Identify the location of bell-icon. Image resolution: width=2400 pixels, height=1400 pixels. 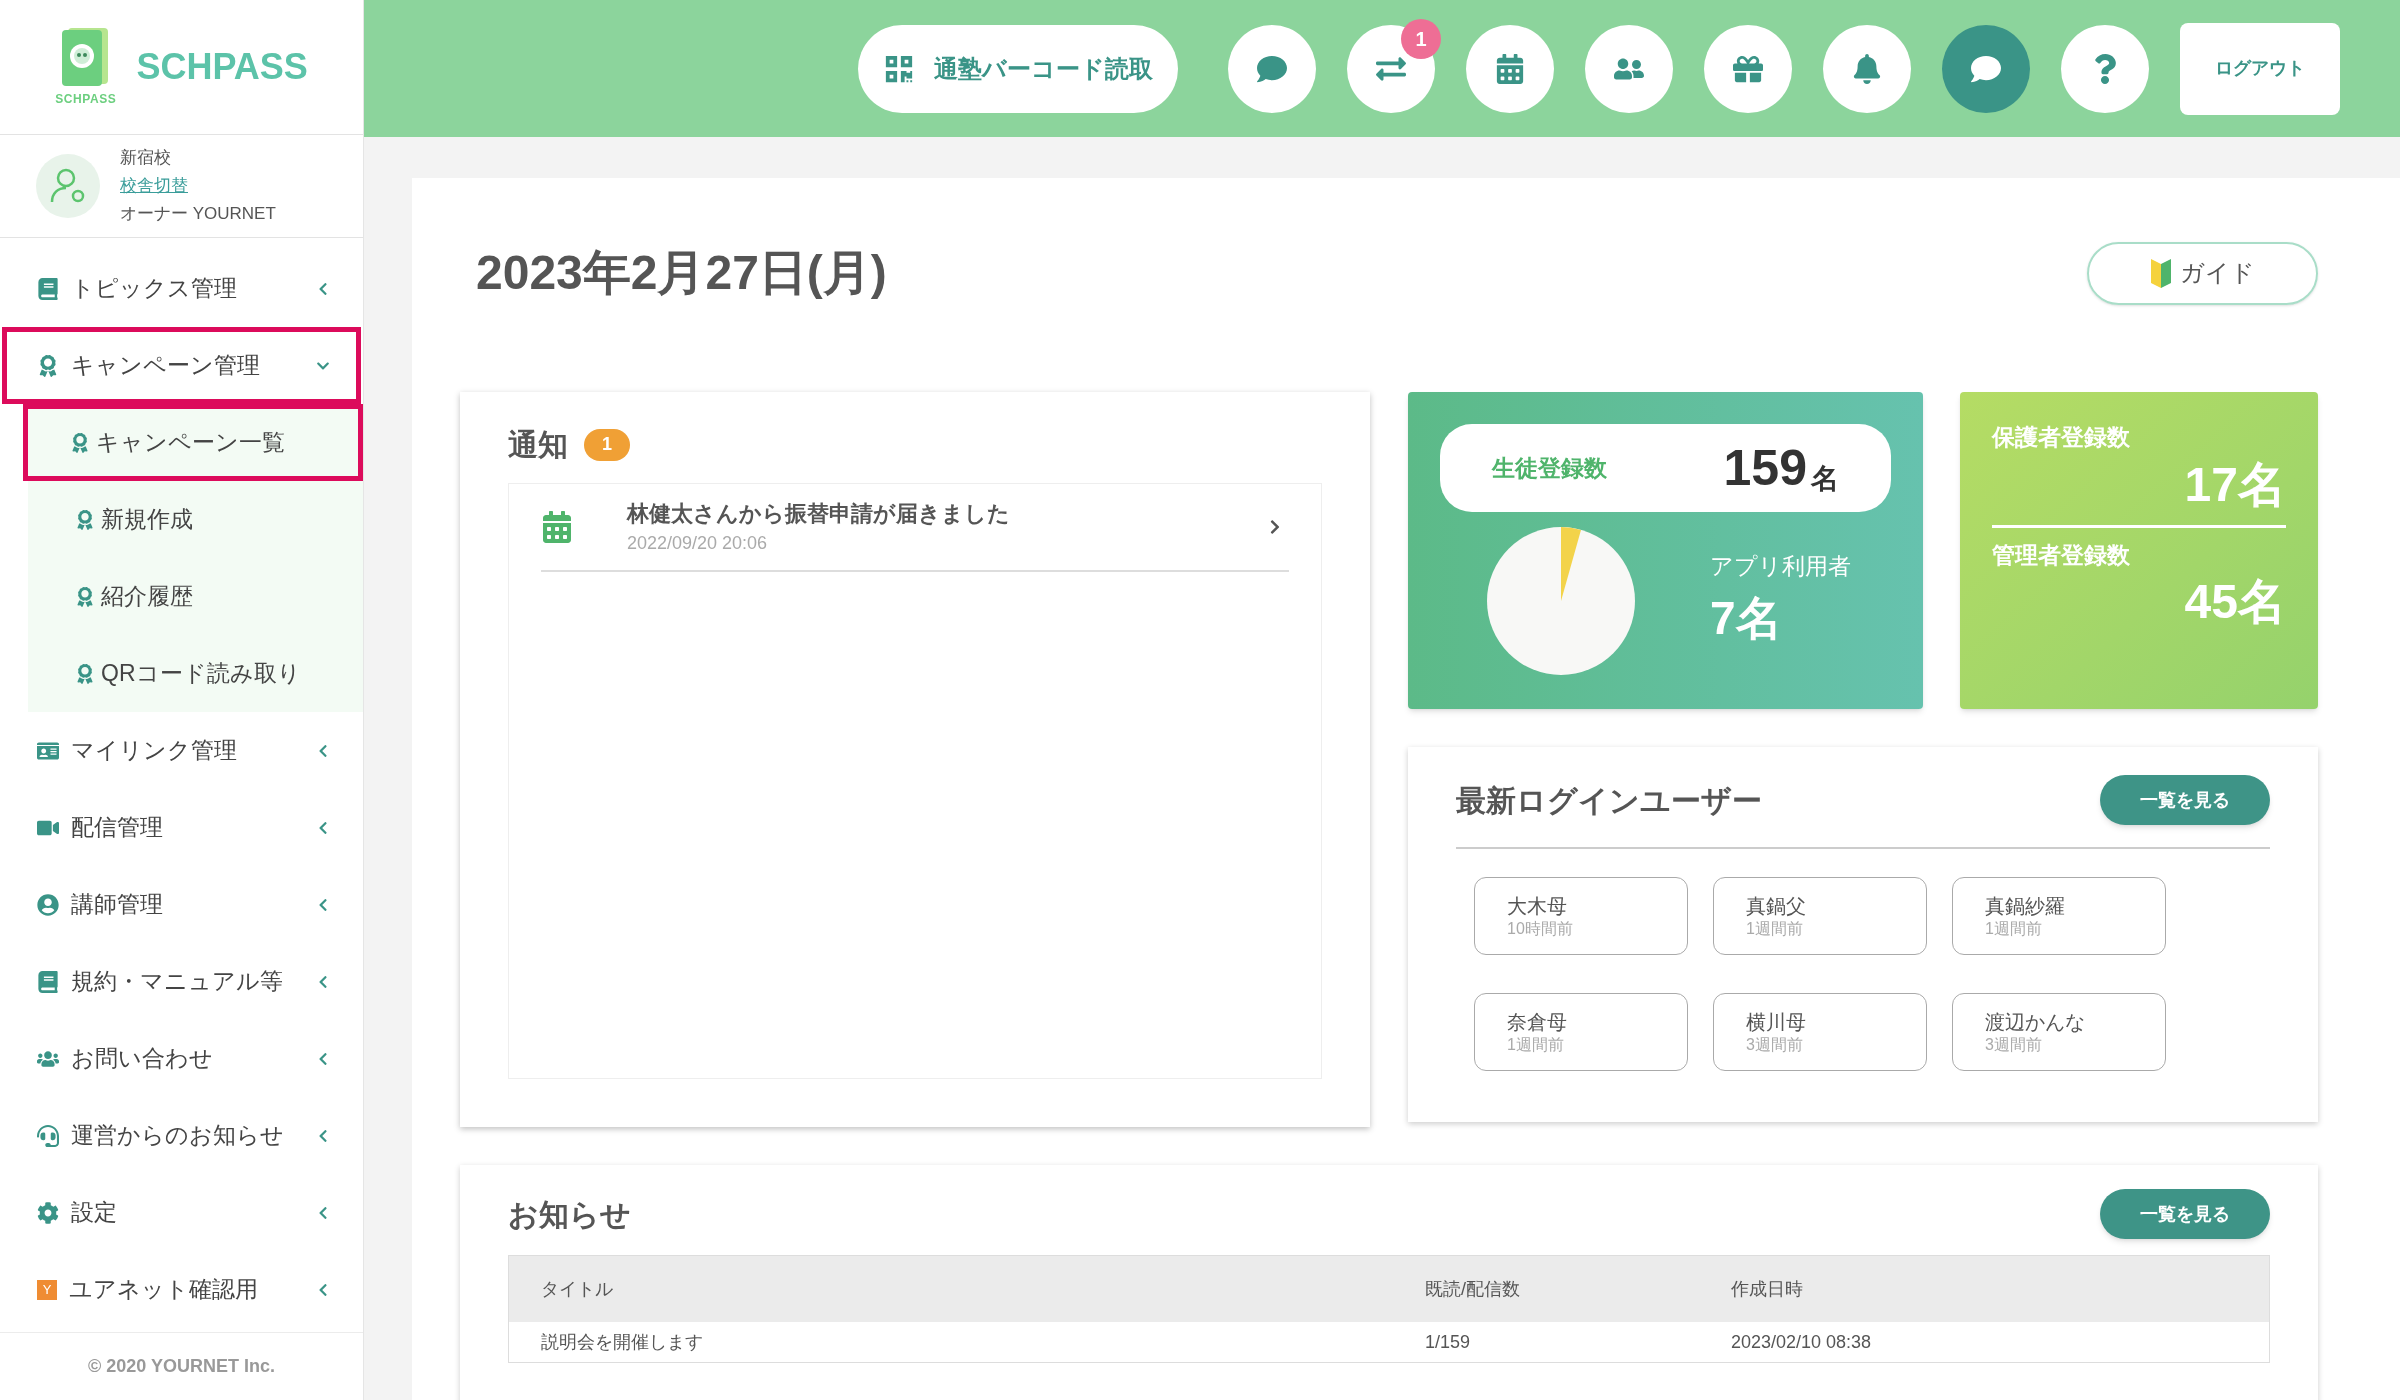
(1867, 68).